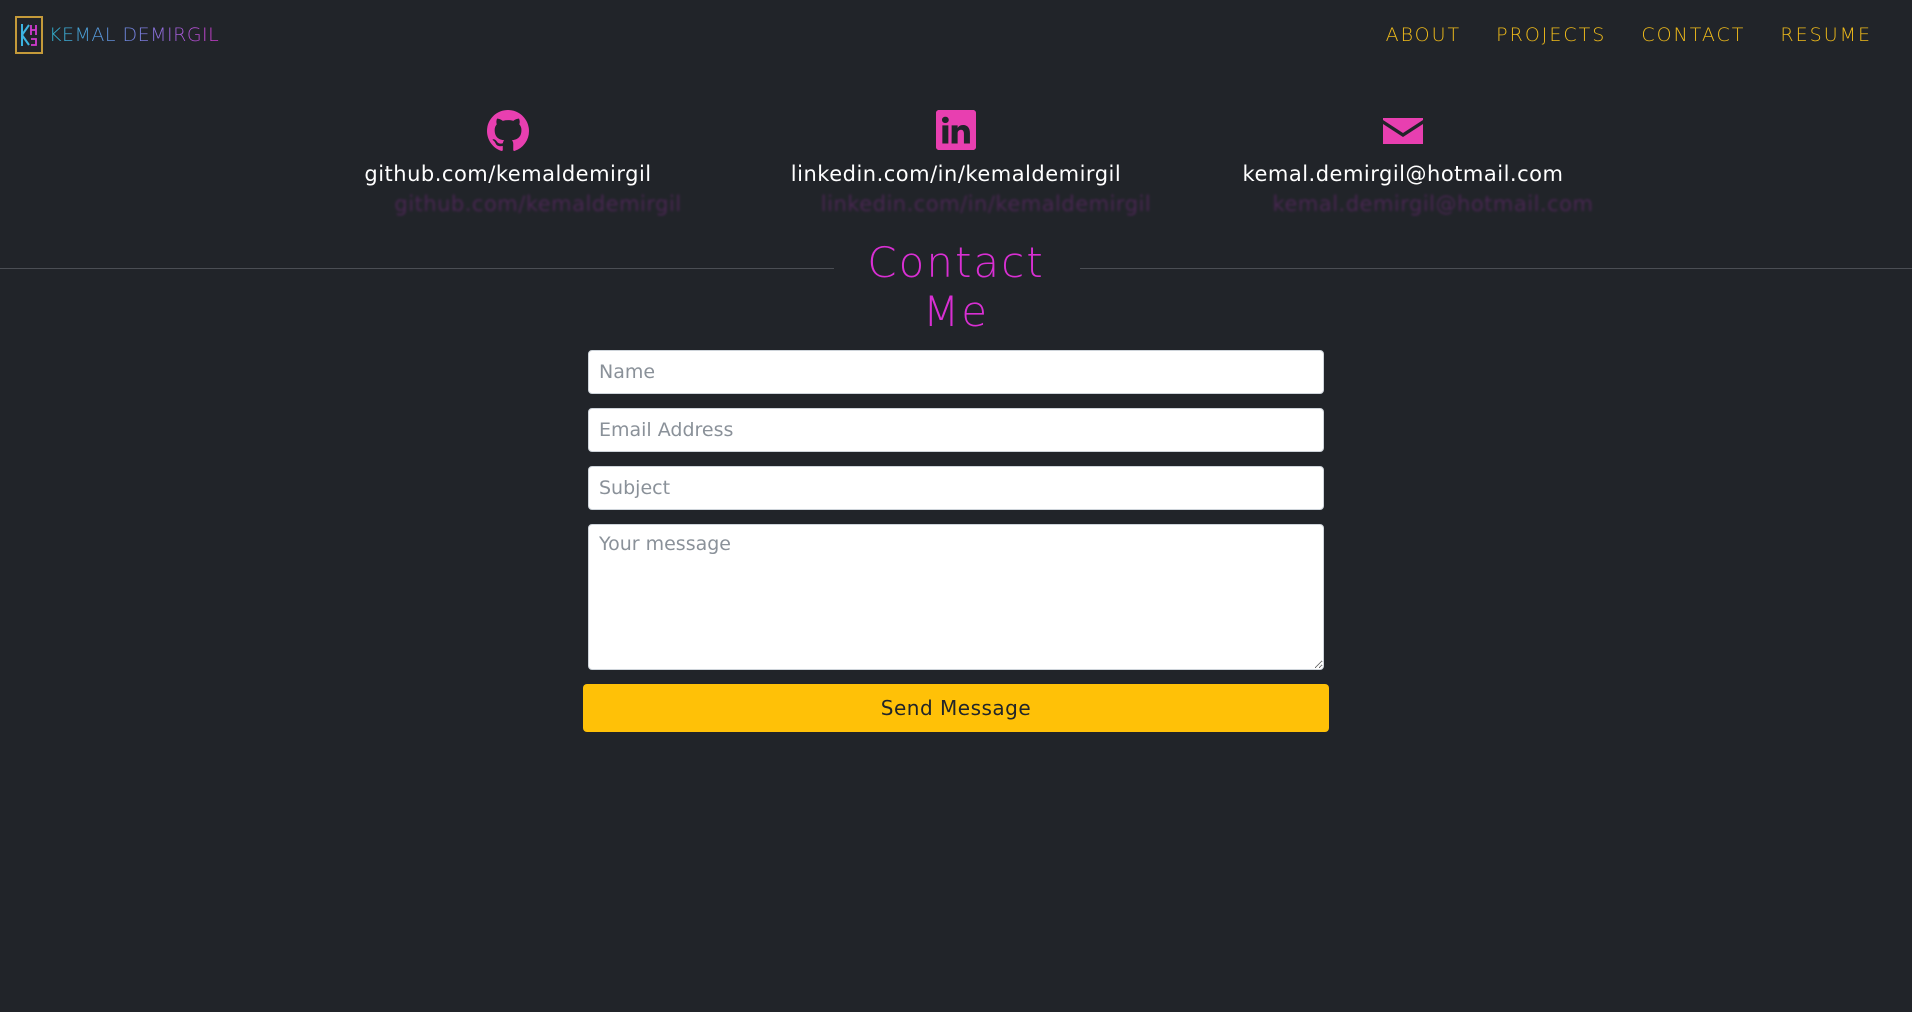 The image size is (1912, 1012). Describe the element at coordinates (956, 597) in the screenshot. I see `message-textarea` at that location.